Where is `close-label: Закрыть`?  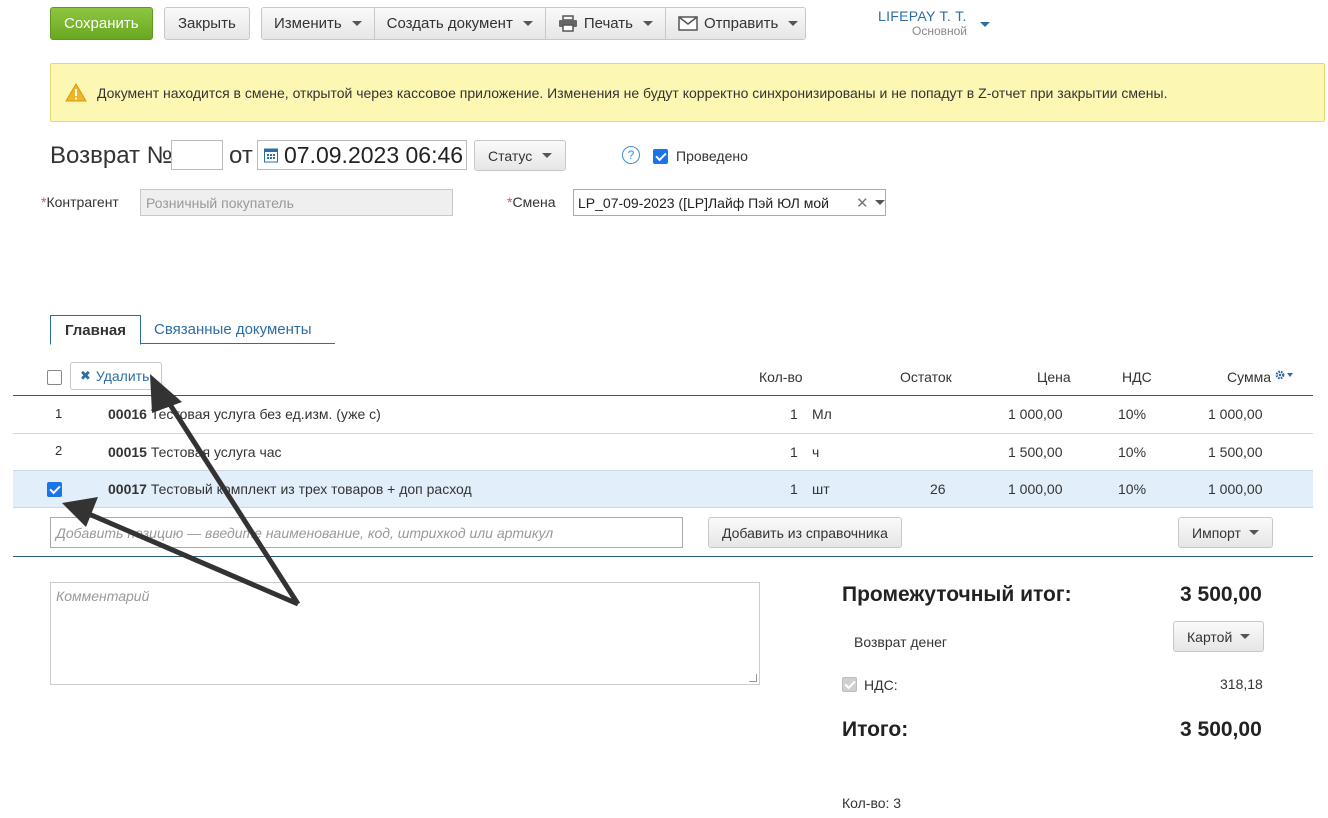
close-label: Закрыть is located at coordinates (207, 23).